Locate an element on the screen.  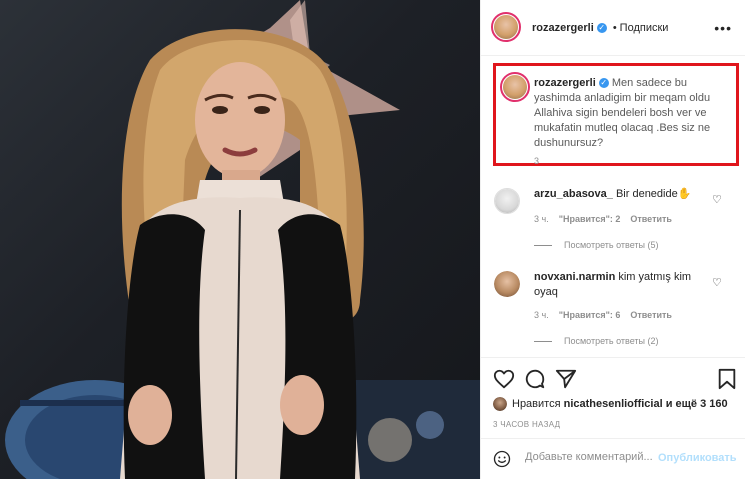
author-line: rozazergerli ✓ • Подписки is located at coordinates (600, 28).